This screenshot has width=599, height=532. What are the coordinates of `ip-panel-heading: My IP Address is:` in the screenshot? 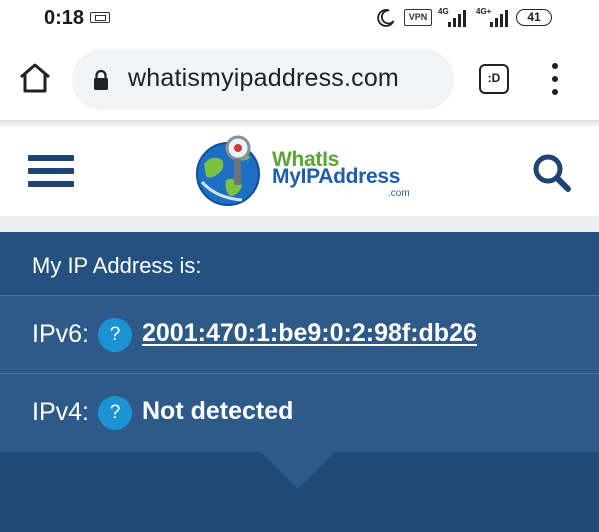 It's located at (299, 264).